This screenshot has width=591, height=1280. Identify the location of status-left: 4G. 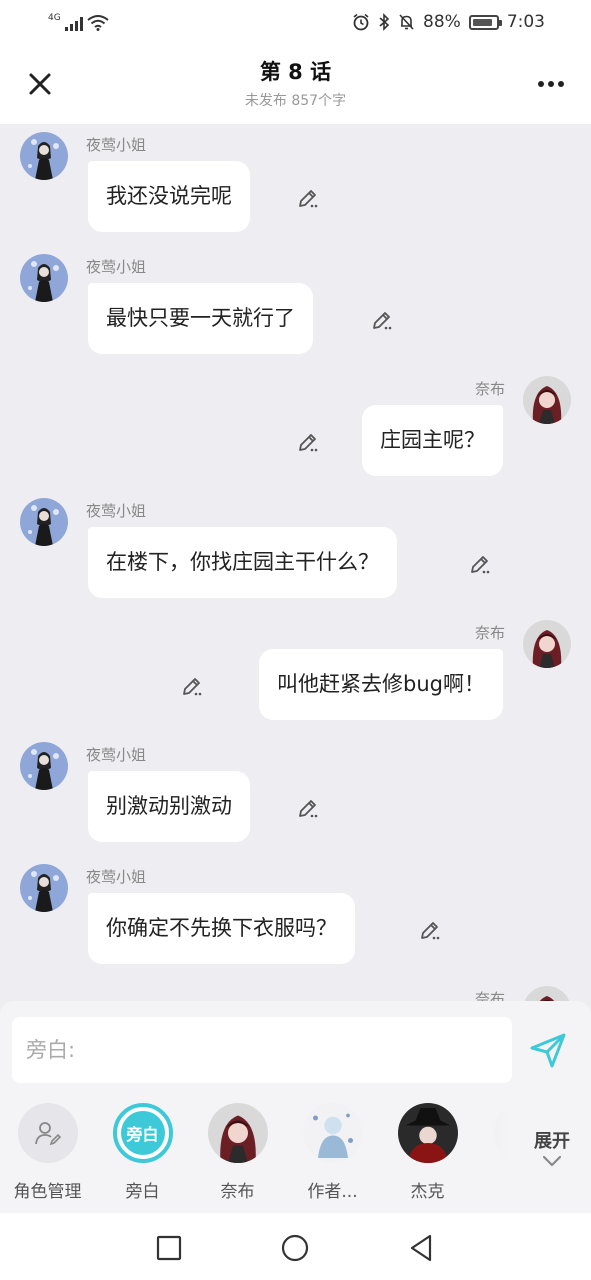
(78, 22).